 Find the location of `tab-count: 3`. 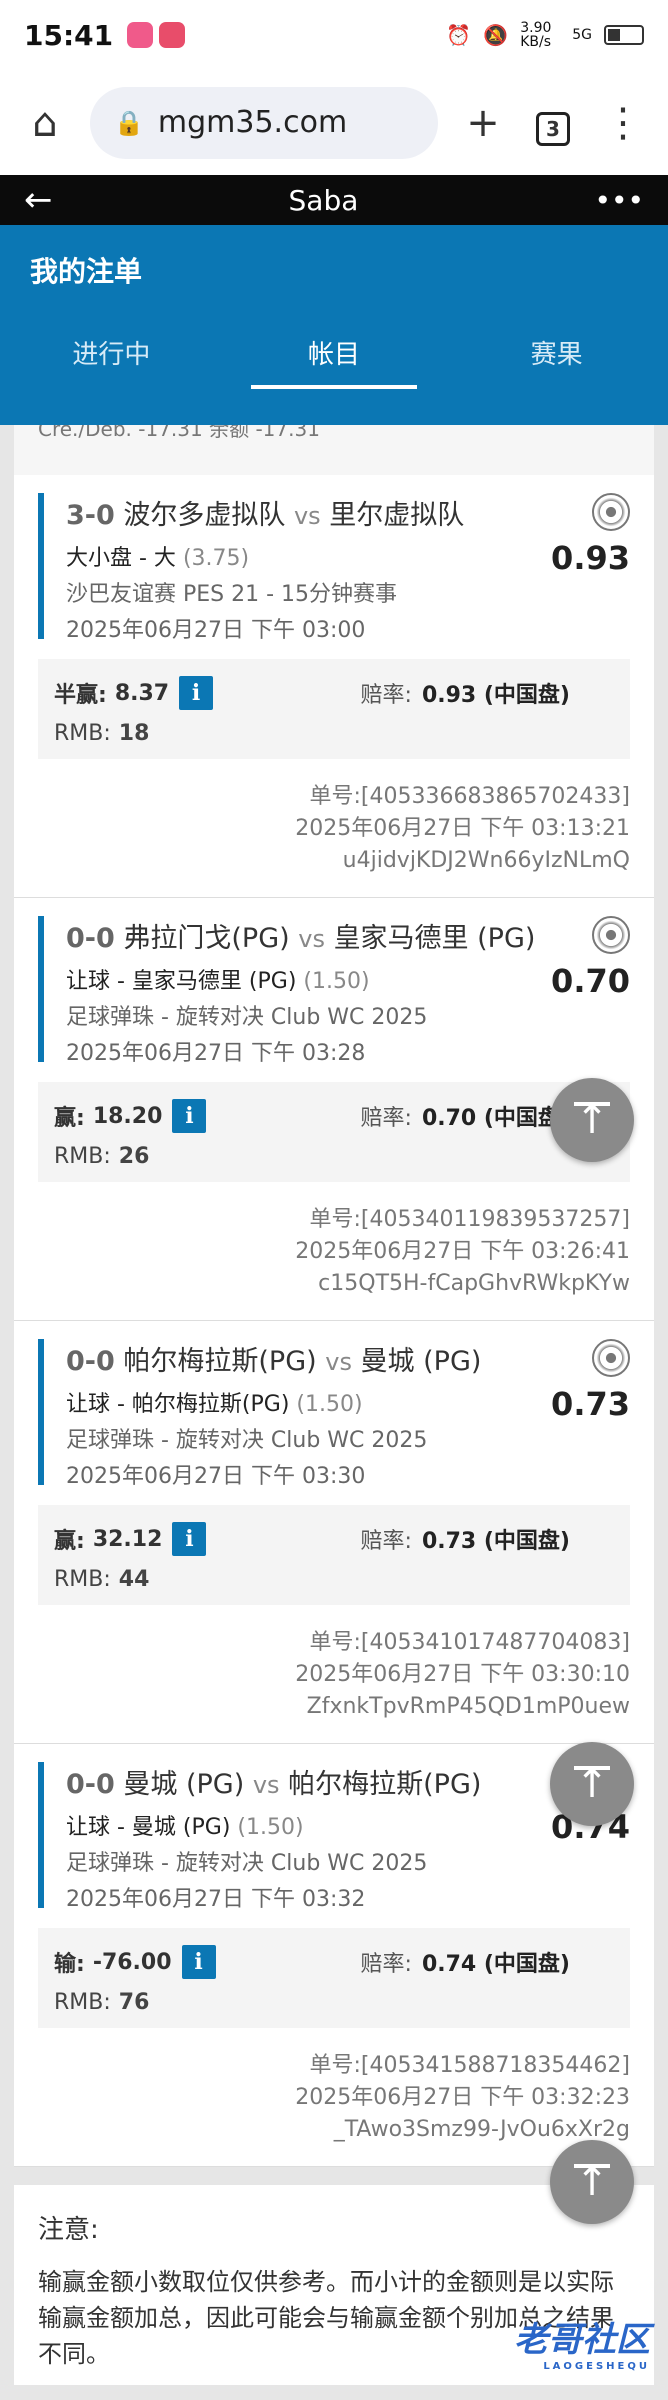

tab-count: 3 is located at coordinates (553, 128).